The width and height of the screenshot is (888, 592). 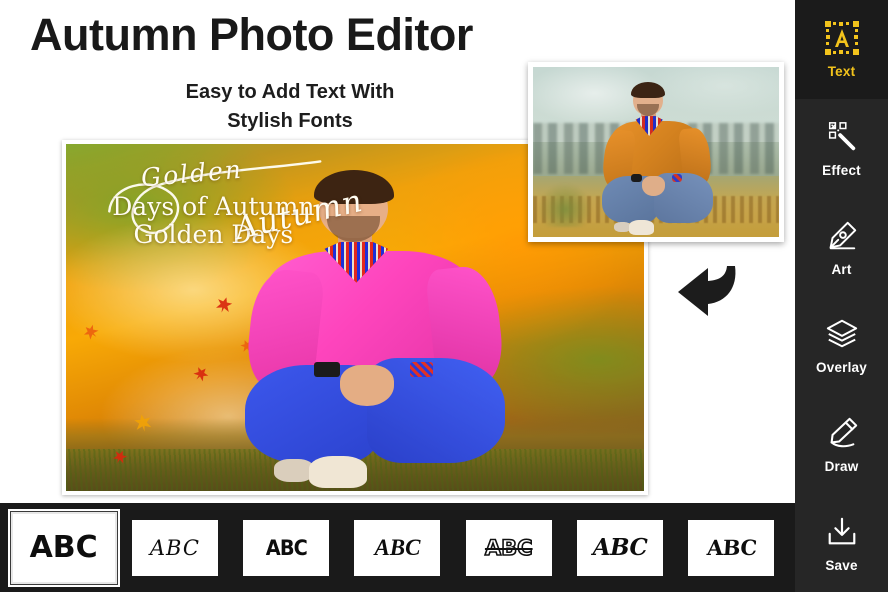 I want to click on font-tile-6: ABC, so click(x=619, y=547).